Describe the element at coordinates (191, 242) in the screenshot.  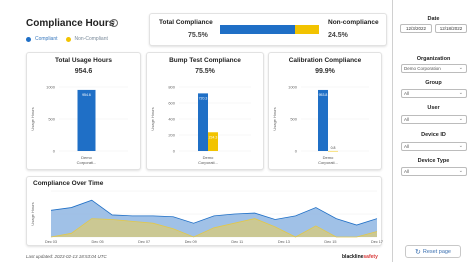
I see `x-tick-label: Dec 09` at that location.